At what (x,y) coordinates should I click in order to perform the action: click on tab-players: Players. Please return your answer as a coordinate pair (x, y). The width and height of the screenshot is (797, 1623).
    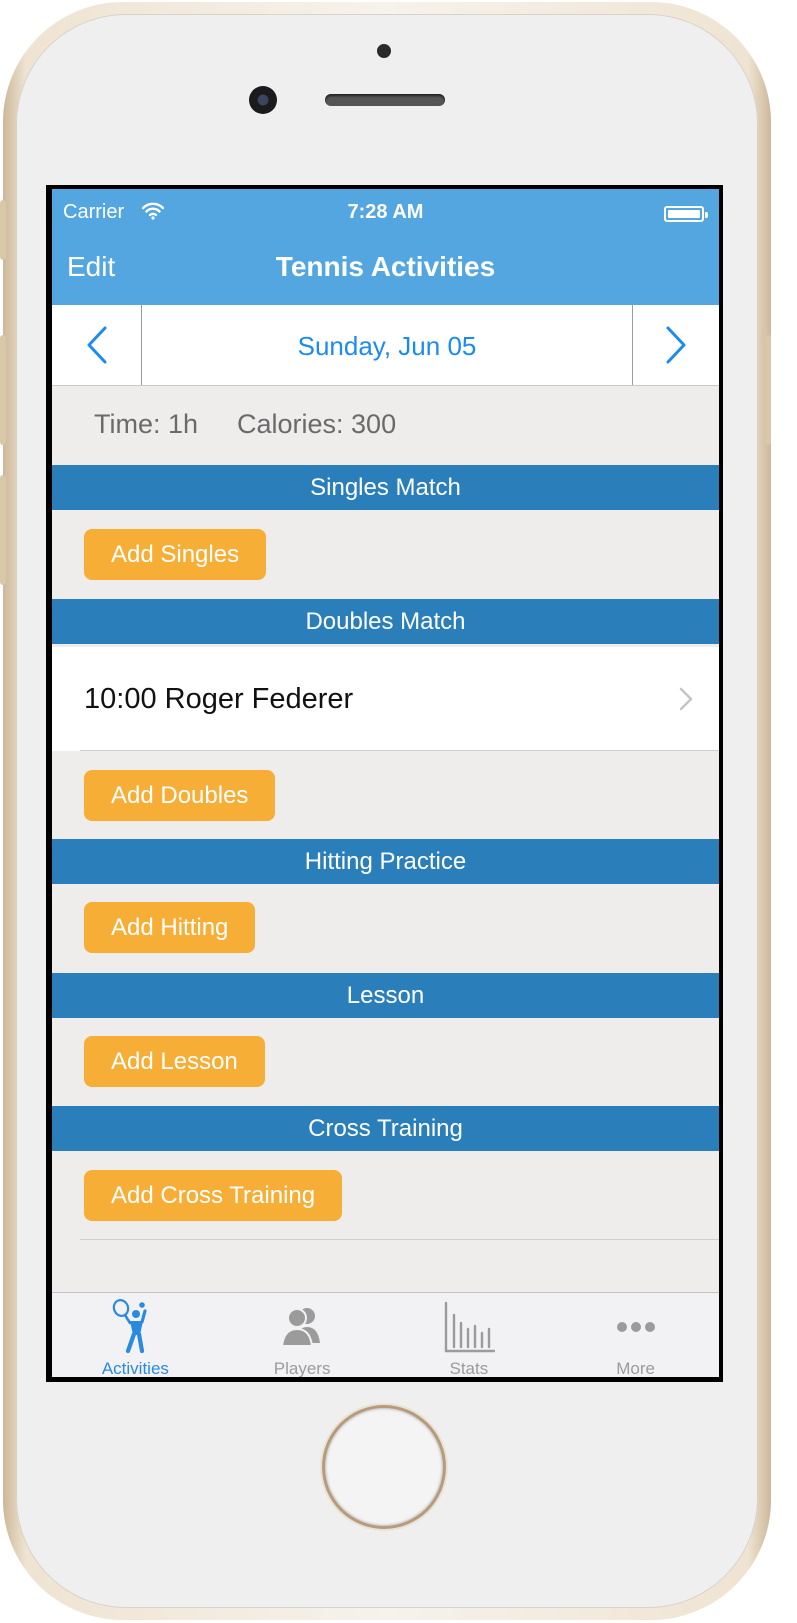
    Looking at the image, I should click on (302, 1335).